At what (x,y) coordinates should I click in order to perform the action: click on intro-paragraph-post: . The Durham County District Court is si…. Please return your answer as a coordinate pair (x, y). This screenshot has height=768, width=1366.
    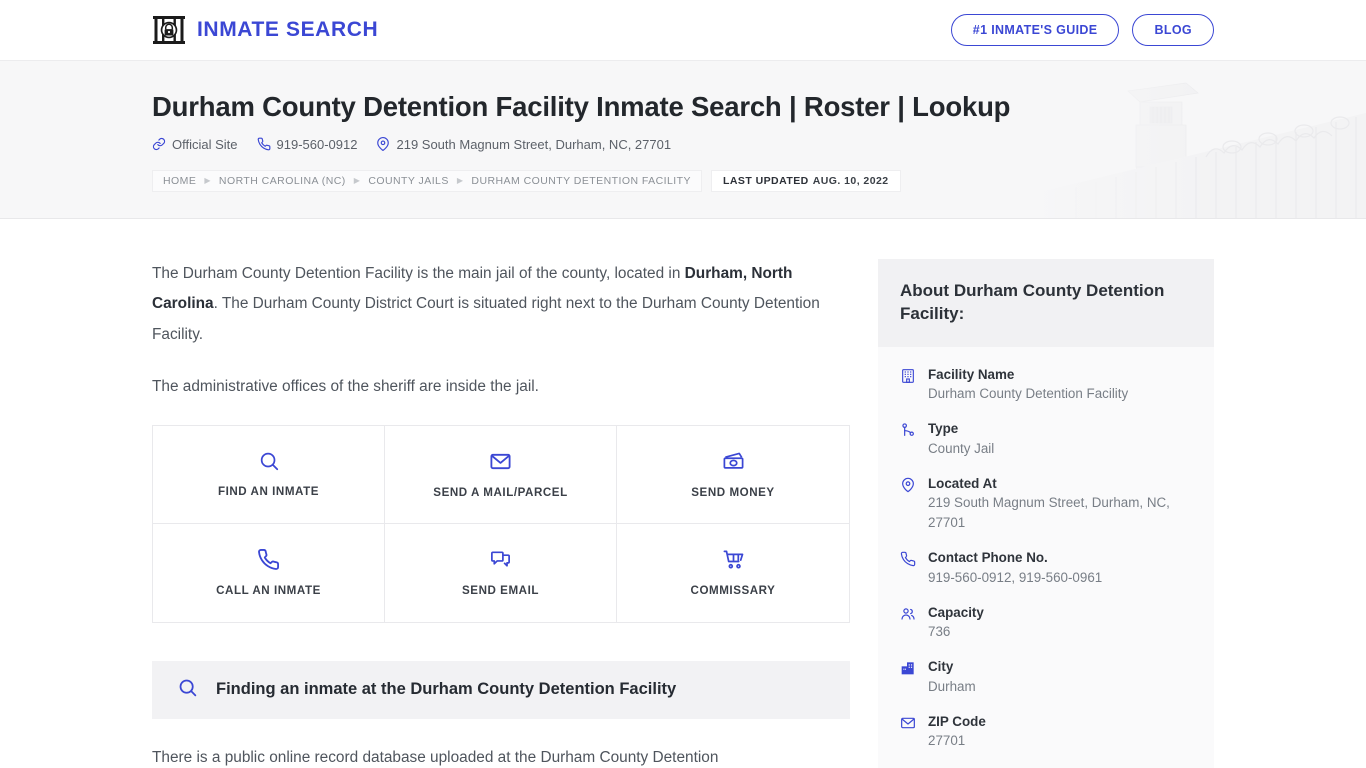
    Looking at the image, I should click on (486, 319).